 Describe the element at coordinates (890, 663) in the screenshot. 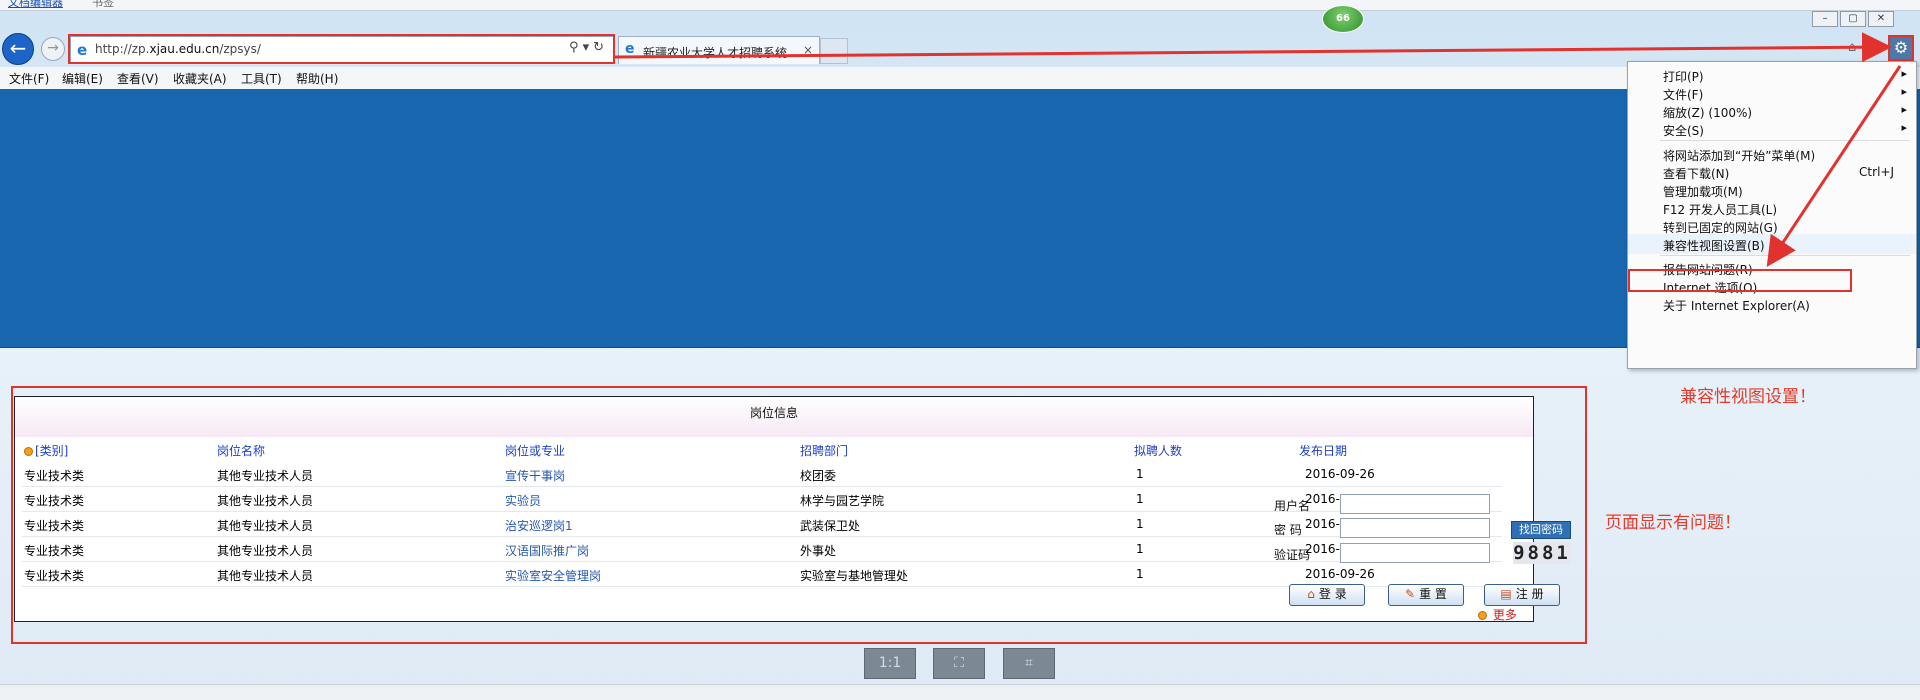

I see `actual-size-button: 1:1` at that location.